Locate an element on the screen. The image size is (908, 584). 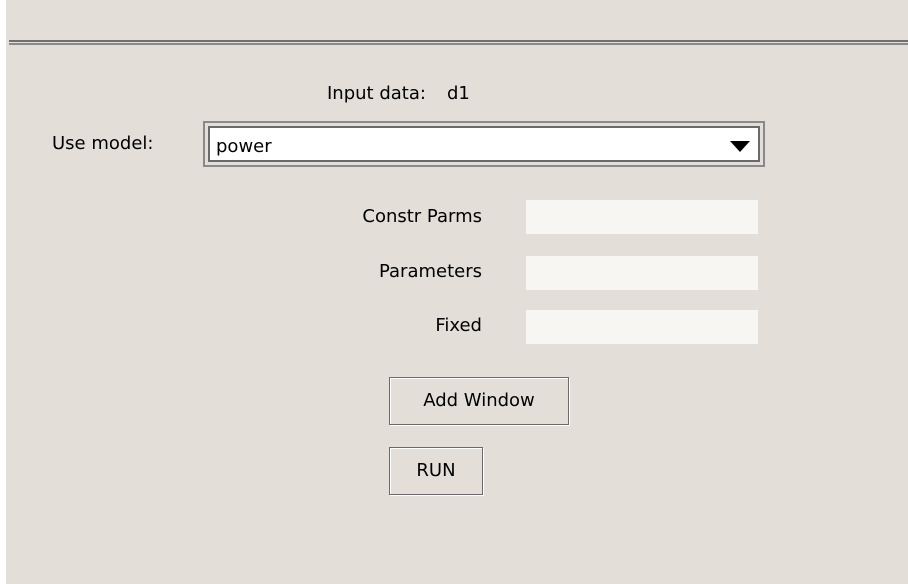
separator-line-shadow is located at coordinates (458, 44).